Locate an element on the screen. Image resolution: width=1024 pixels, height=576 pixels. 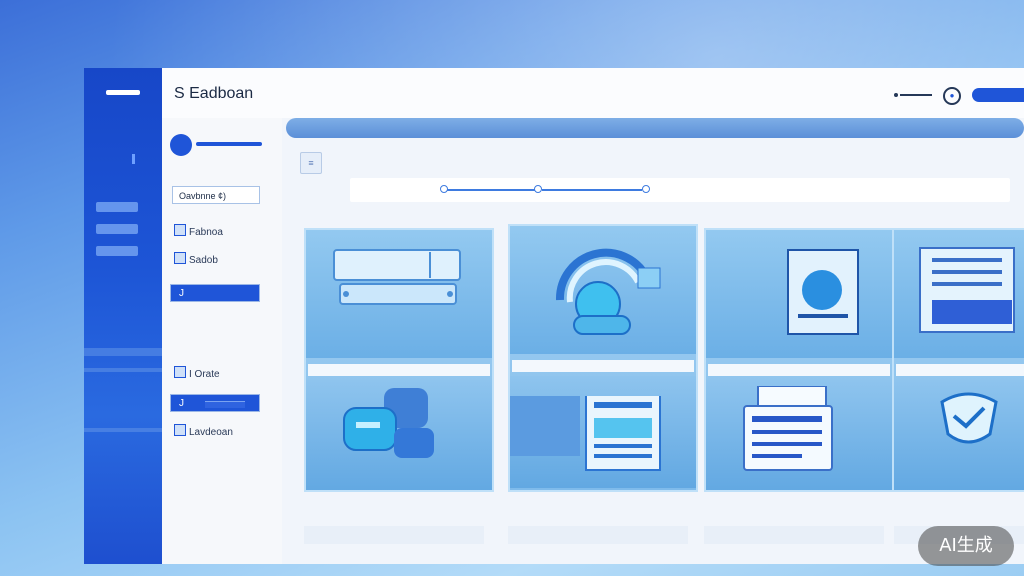
chat-bubbles-icon is located at coordinates (388, 423).